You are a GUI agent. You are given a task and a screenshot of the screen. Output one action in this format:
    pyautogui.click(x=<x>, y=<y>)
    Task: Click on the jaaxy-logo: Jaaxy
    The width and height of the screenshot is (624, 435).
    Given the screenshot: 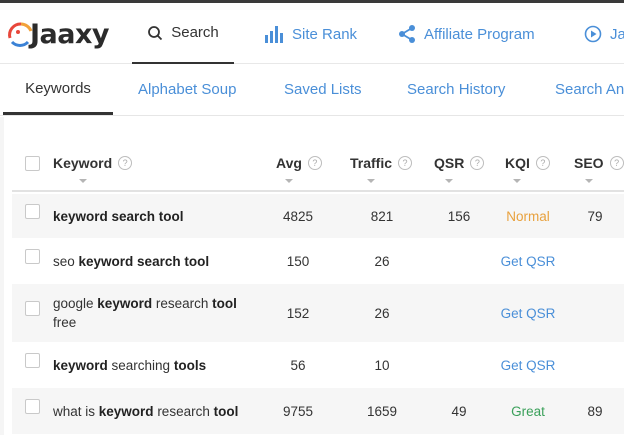 What is the action you would take?
    pyautogui.click(x=58, y=33)
    